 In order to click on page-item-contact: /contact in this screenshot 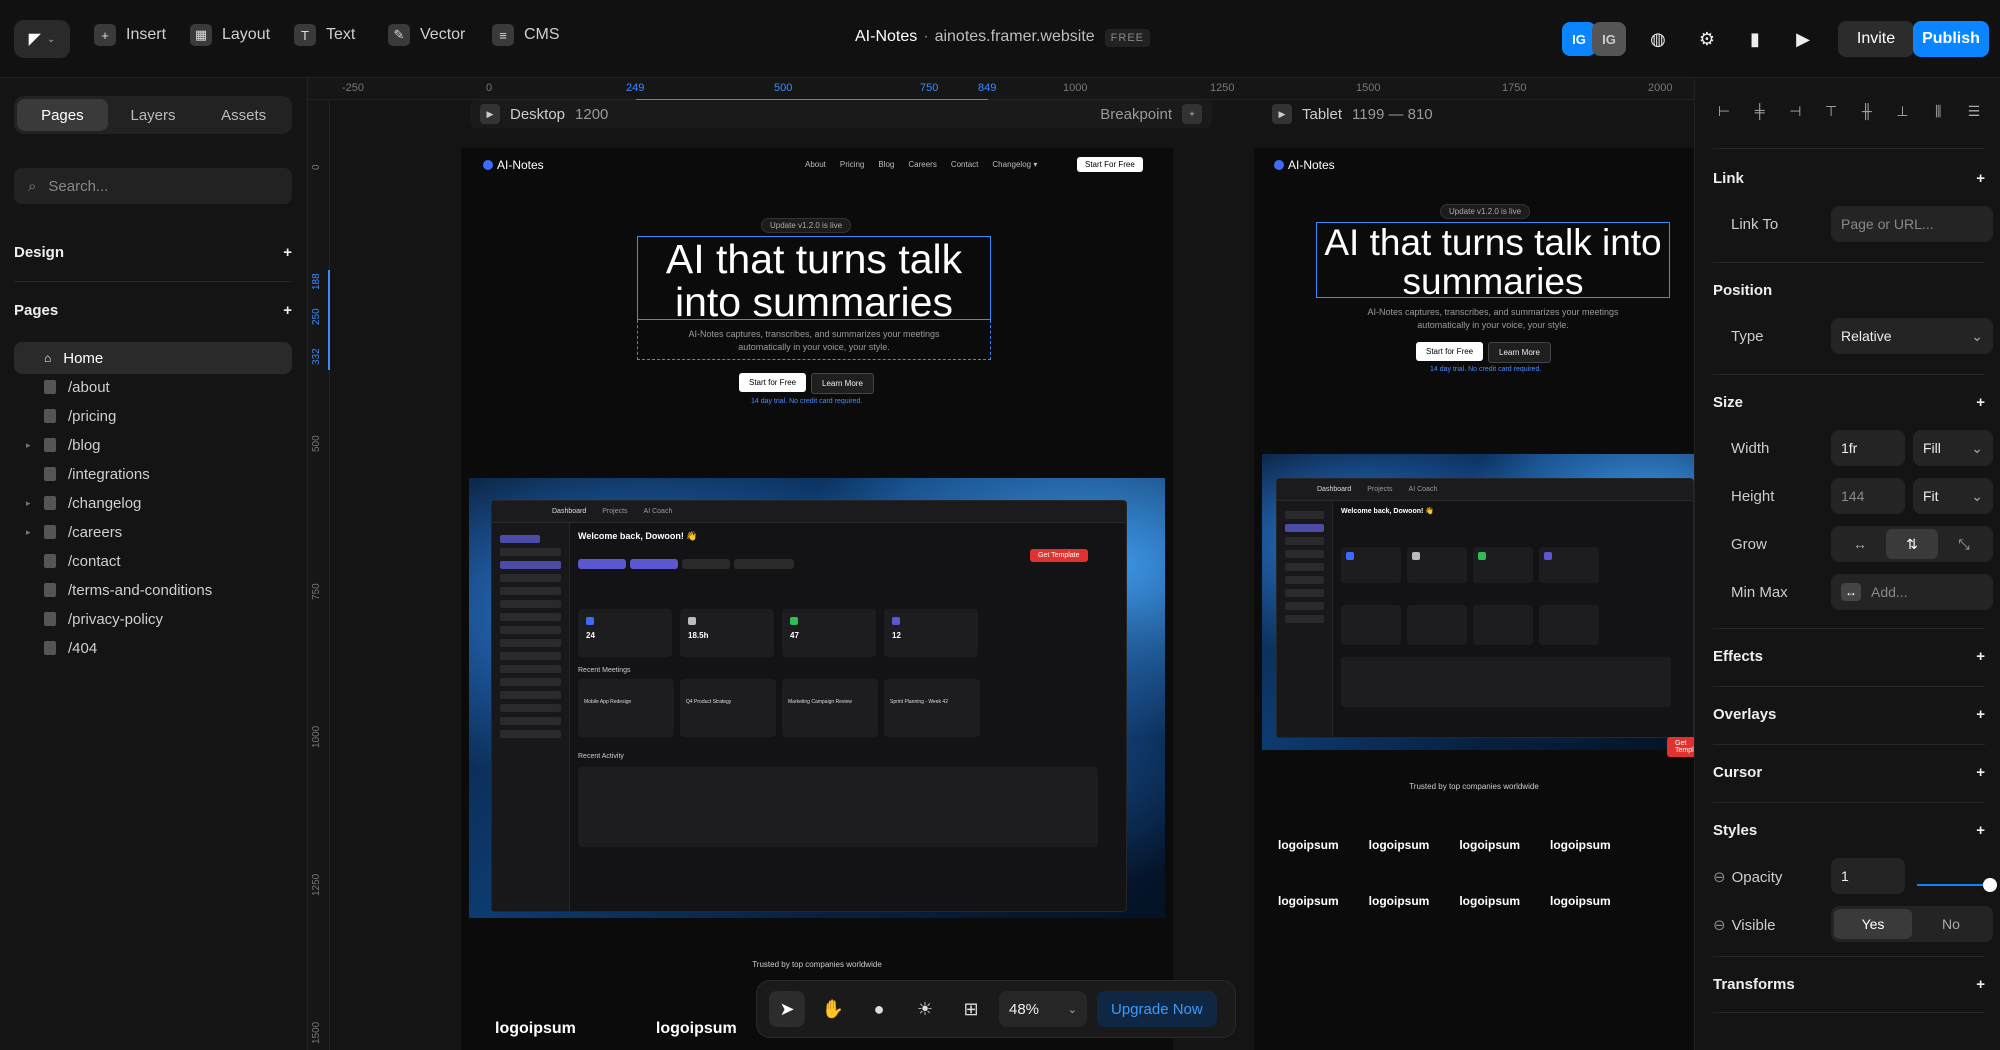, I will do `click(153, 561)`.